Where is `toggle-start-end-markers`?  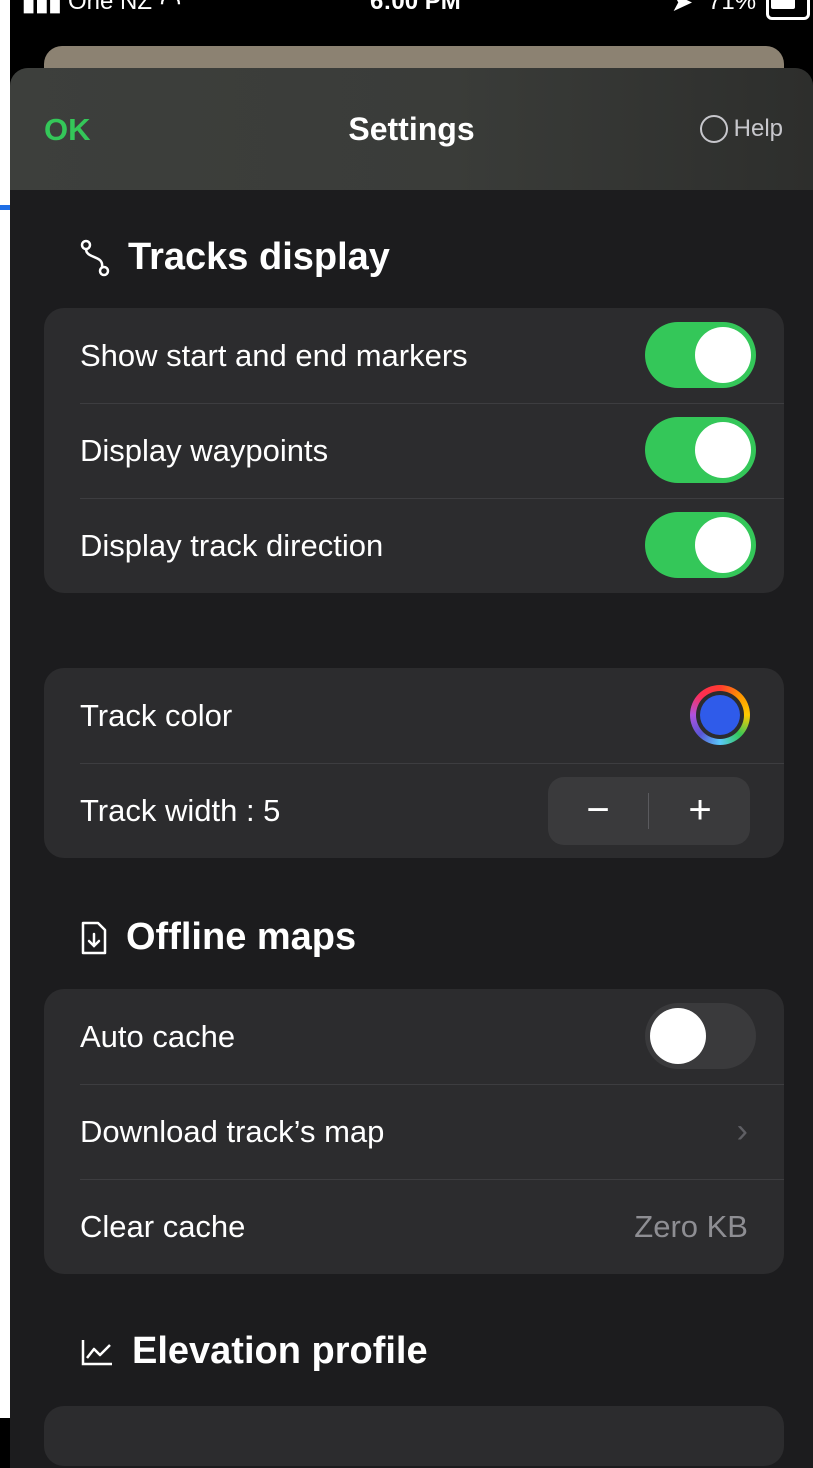 toggle-start-end-markers is located at coordinates (700, 355).